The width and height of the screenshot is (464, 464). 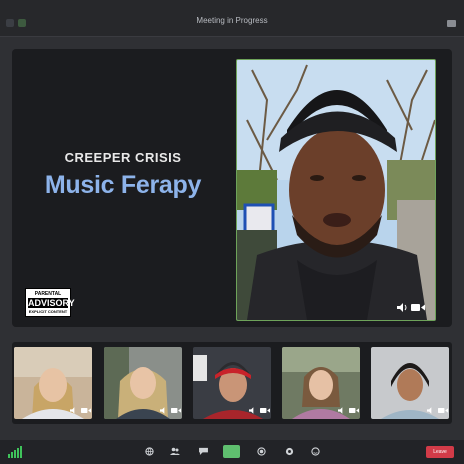 I want to click on advisory-line-2: ADVISORY, so click(x=51, y=303).